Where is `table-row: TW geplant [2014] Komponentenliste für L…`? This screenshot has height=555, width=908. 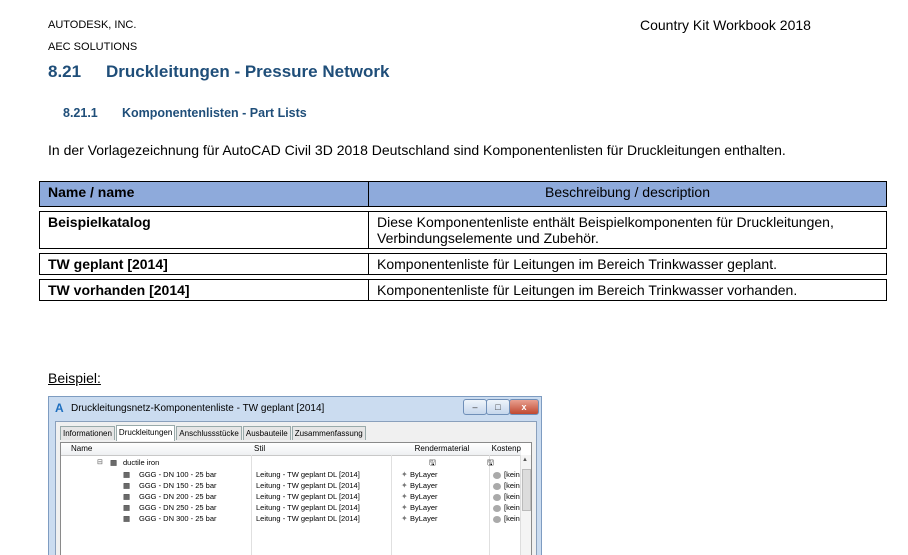 table-row: TW geplant [2014] Komponentenliste für L… is located at coordinates (463, 264).